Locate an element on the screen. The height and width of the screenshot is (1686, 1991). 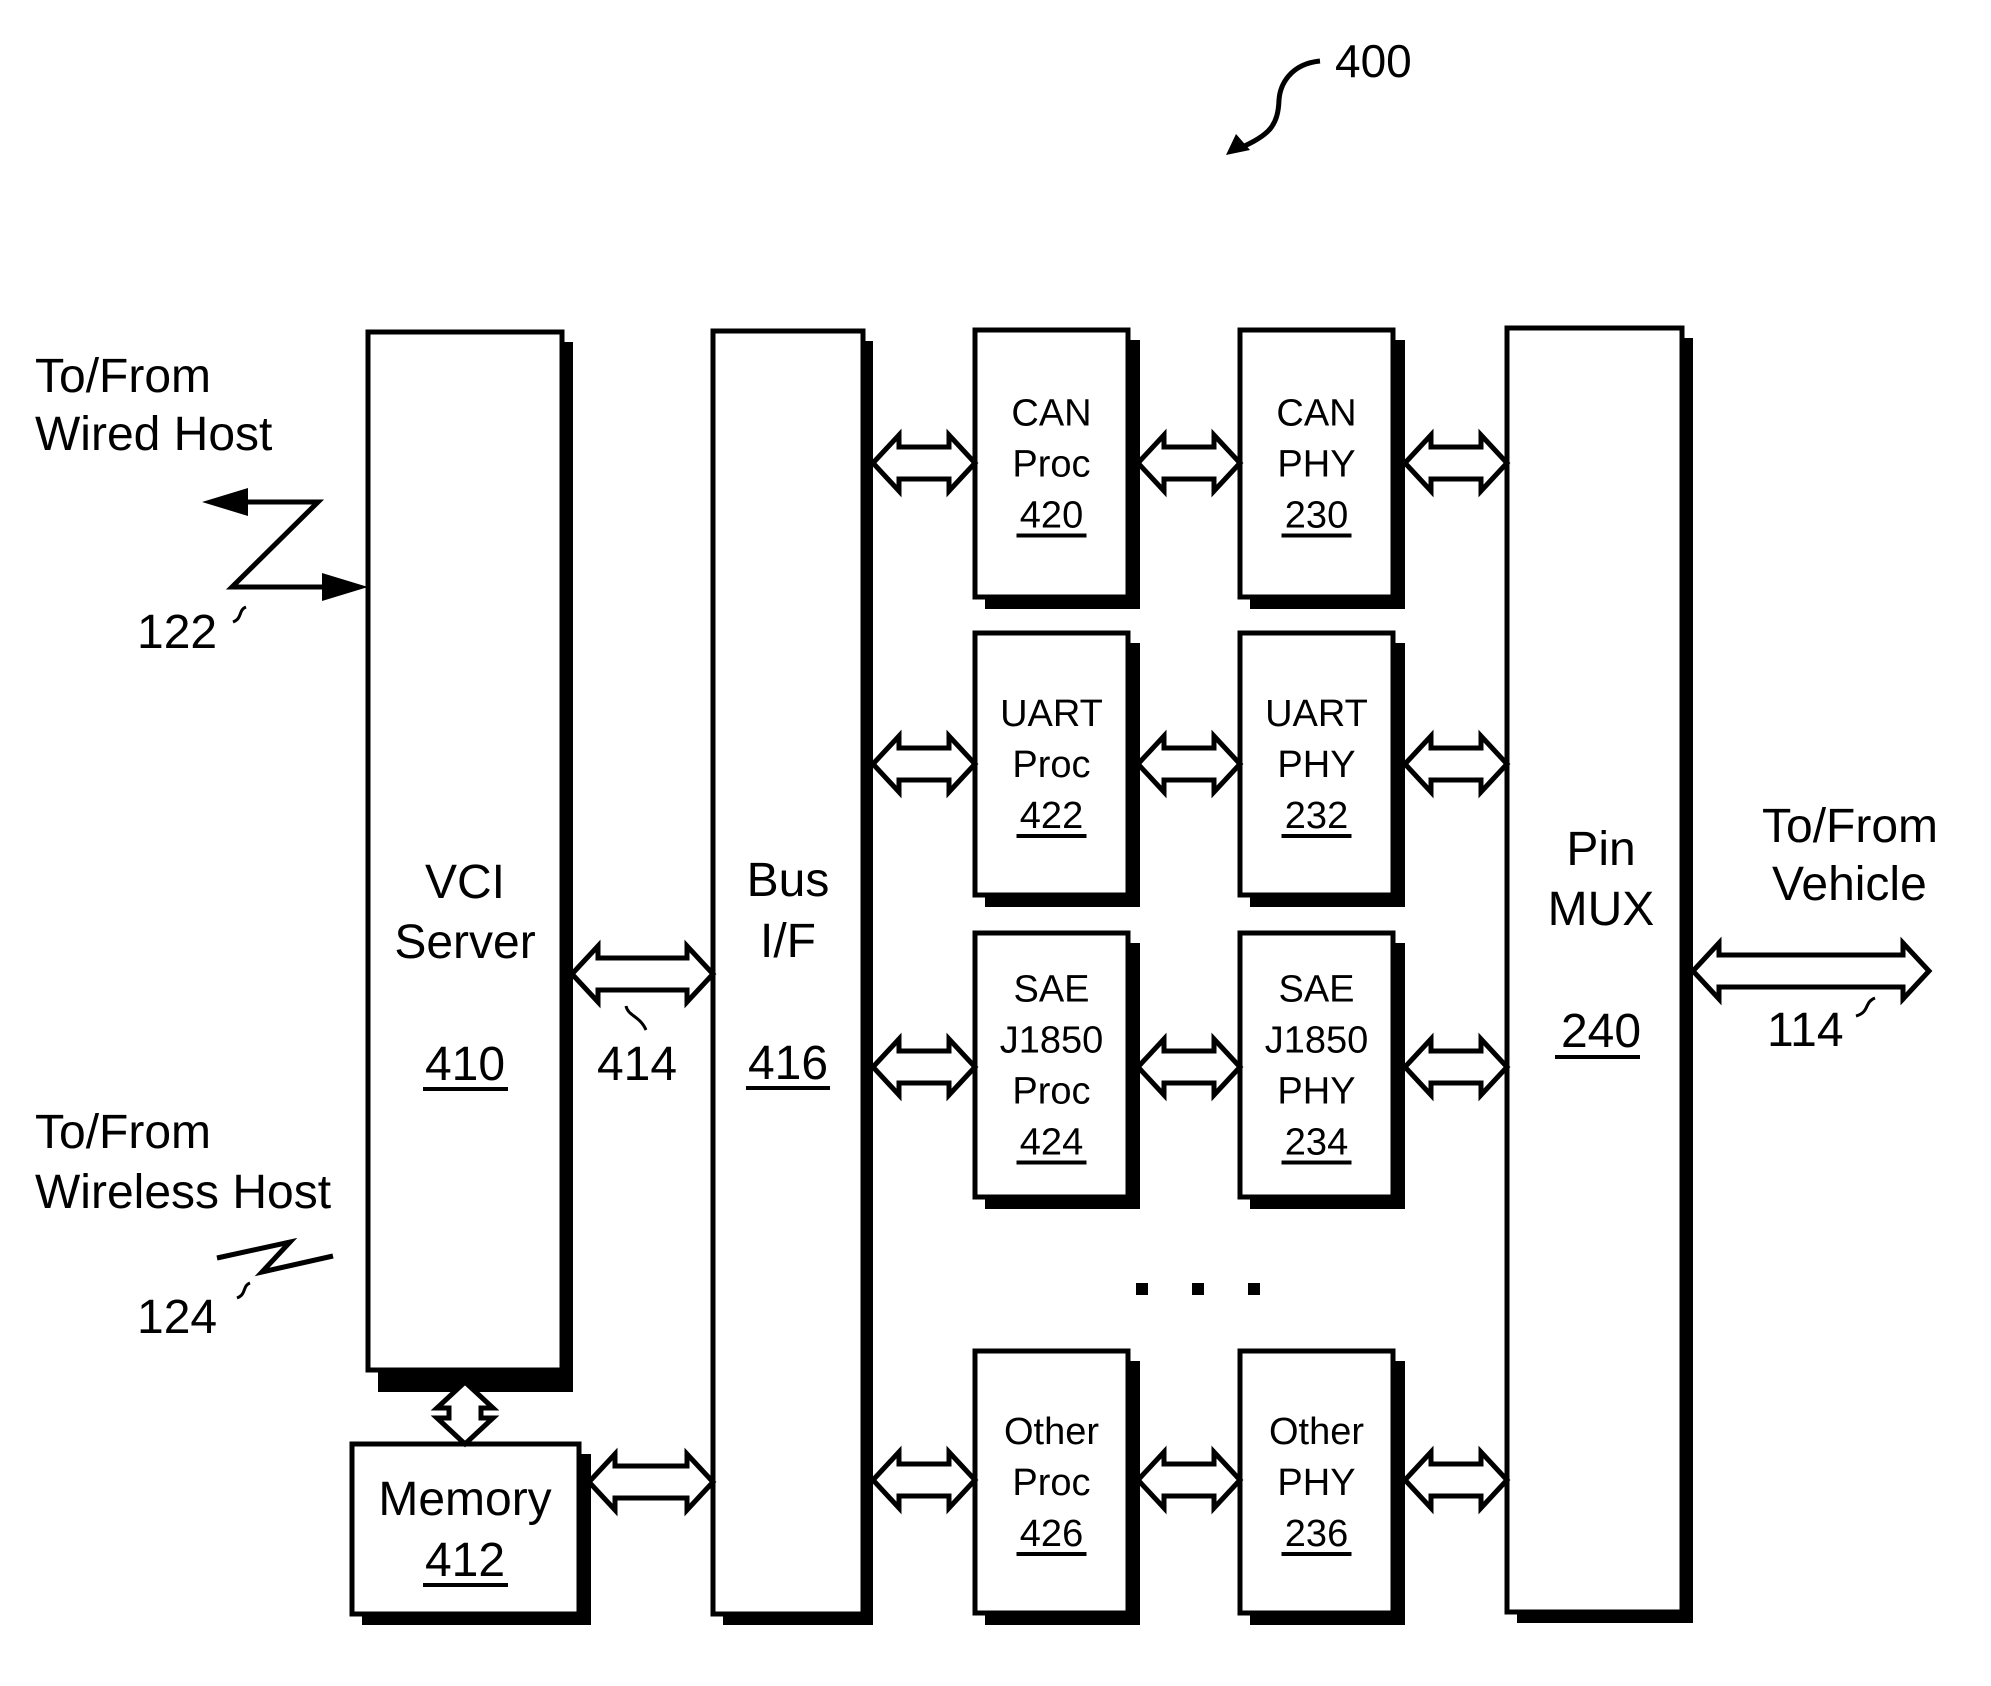
arrow-left-icon is located at coordinates (225, 502).